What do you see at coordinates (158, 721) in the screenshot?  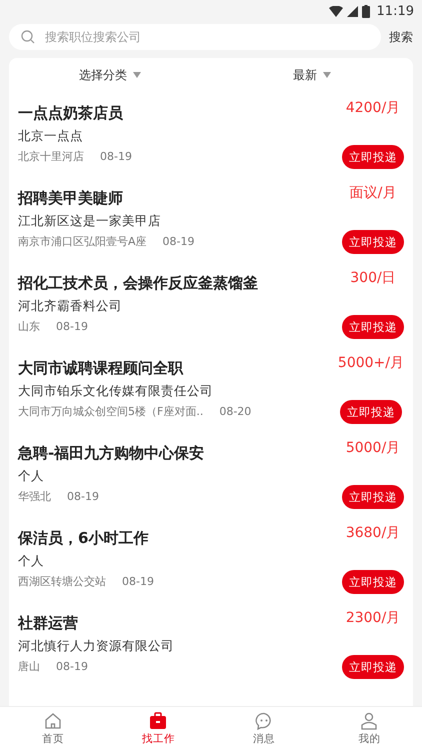 I see `briefcase-icon` at bounding box center [158, 721].